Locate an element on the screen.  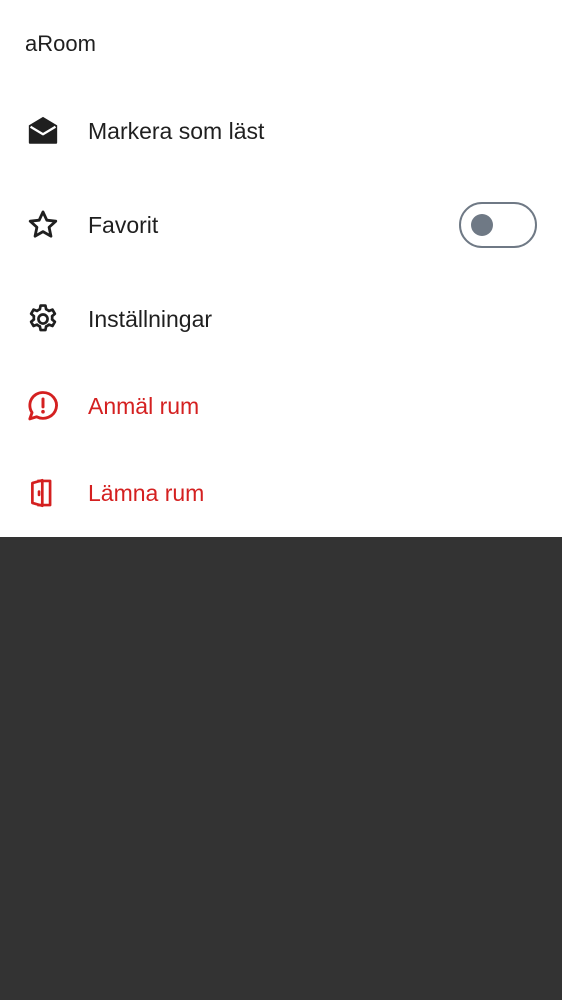
menu-item-leave-room: Lämna rum is located at coordinates (281, 493).